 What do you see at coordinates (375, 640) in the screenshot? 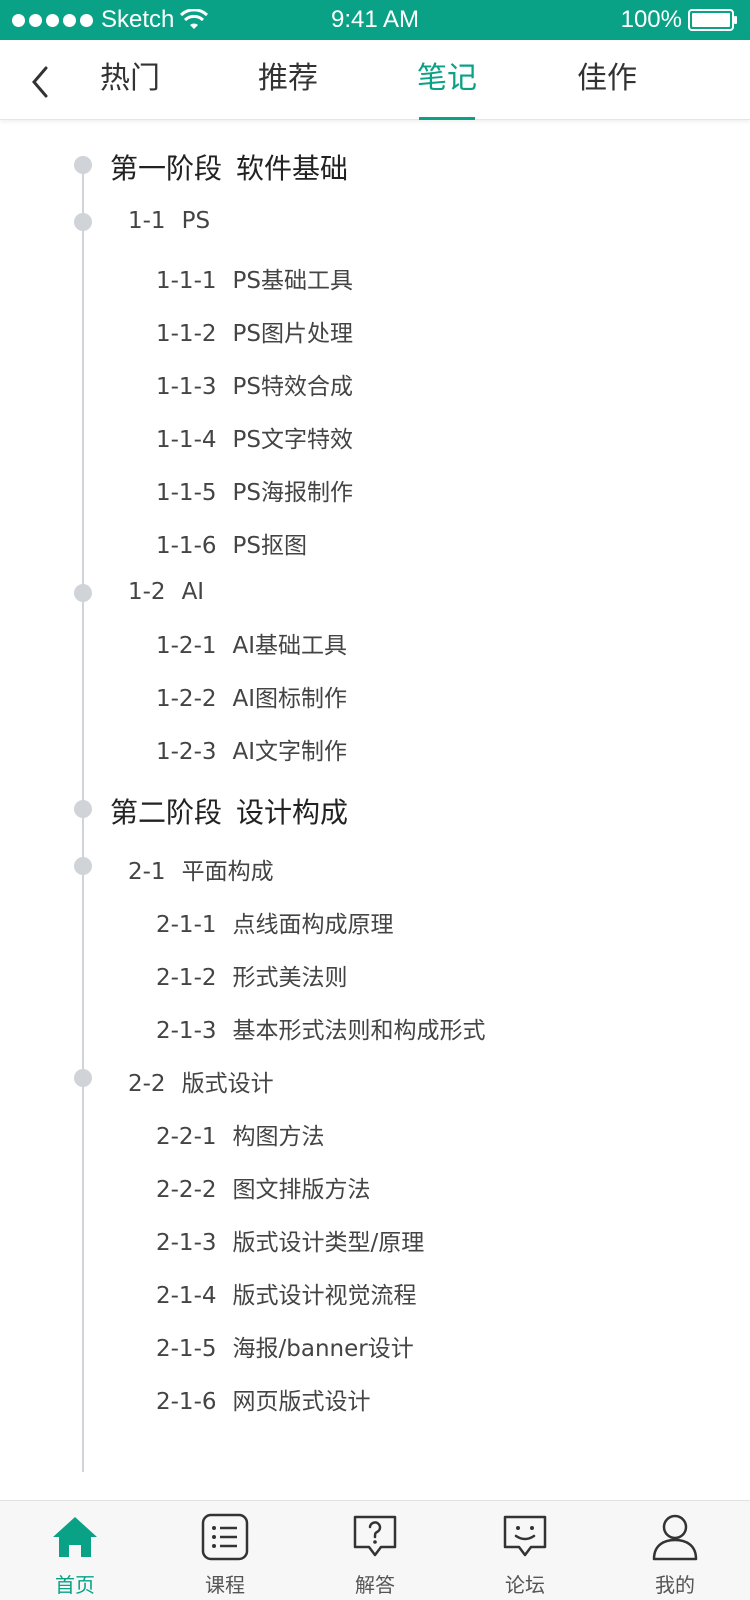
I see `outline-lesson: 1-2-1 AI基础工具` at bounding box center [375, 640].